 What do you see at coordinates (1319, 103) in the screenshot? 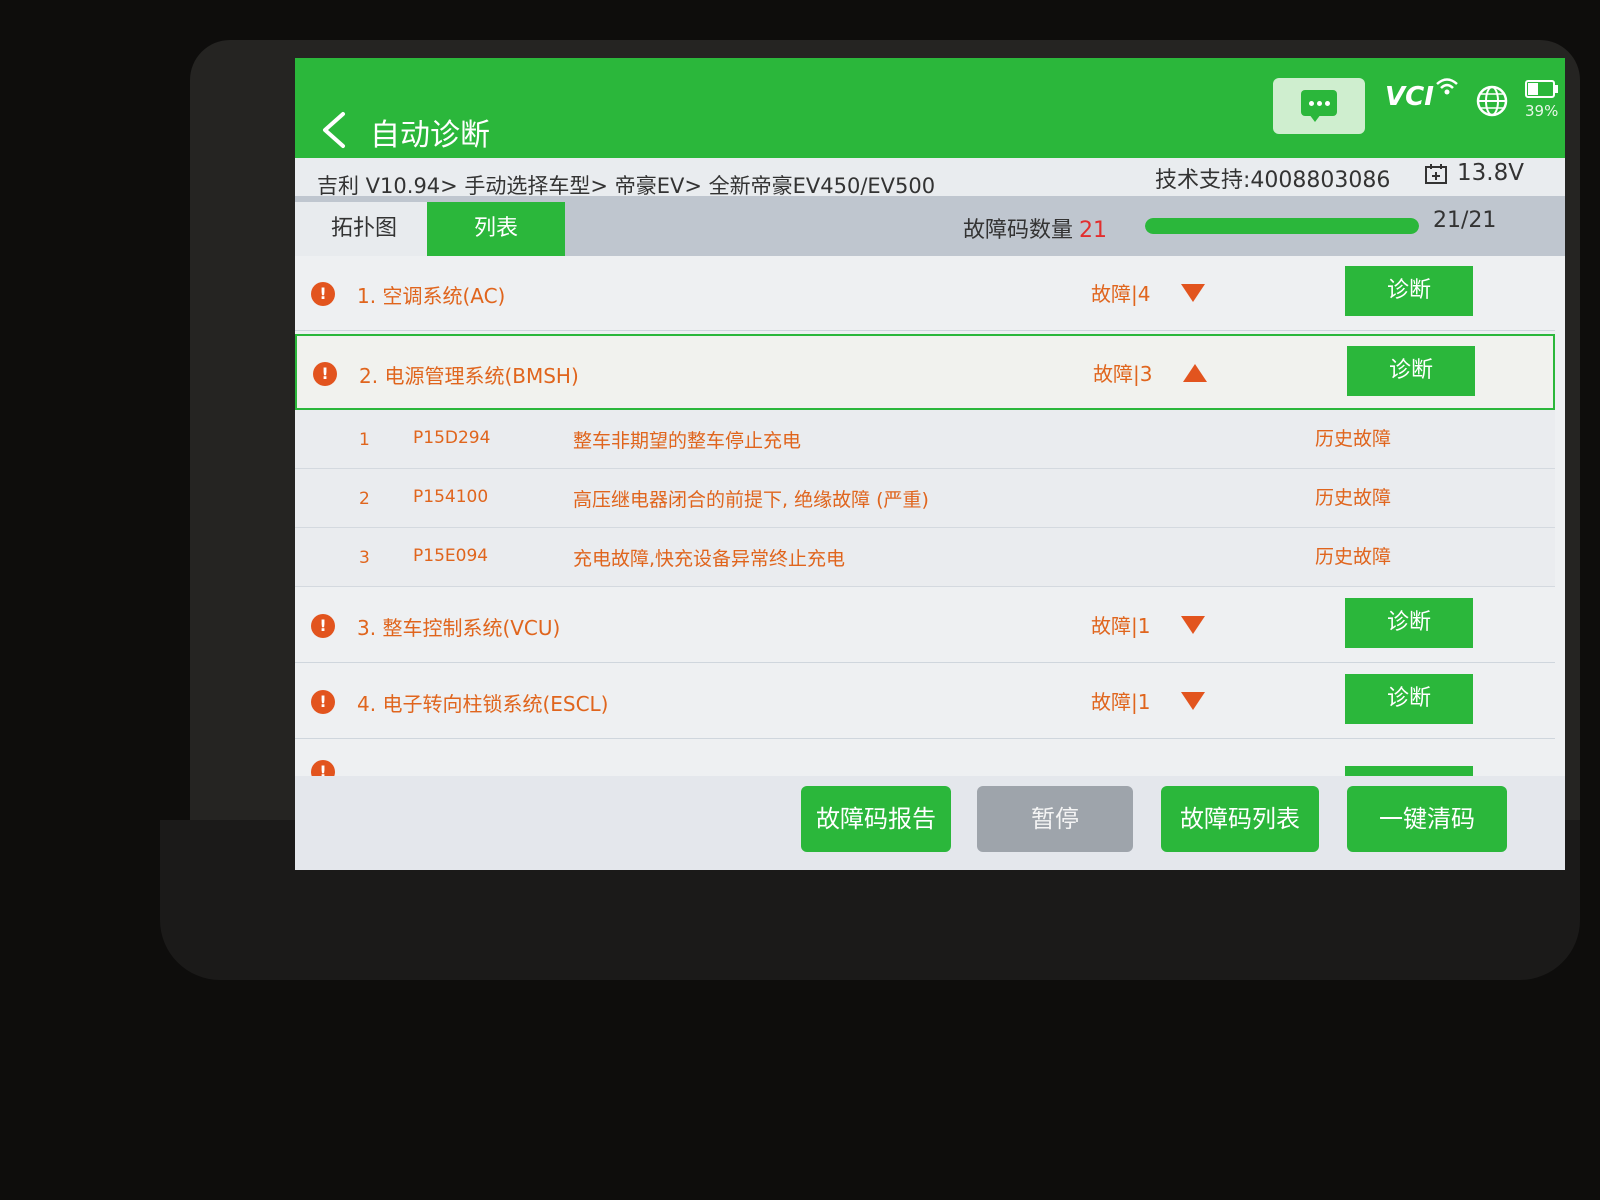
I see `message-icon` at bounding box center [1319, 103].